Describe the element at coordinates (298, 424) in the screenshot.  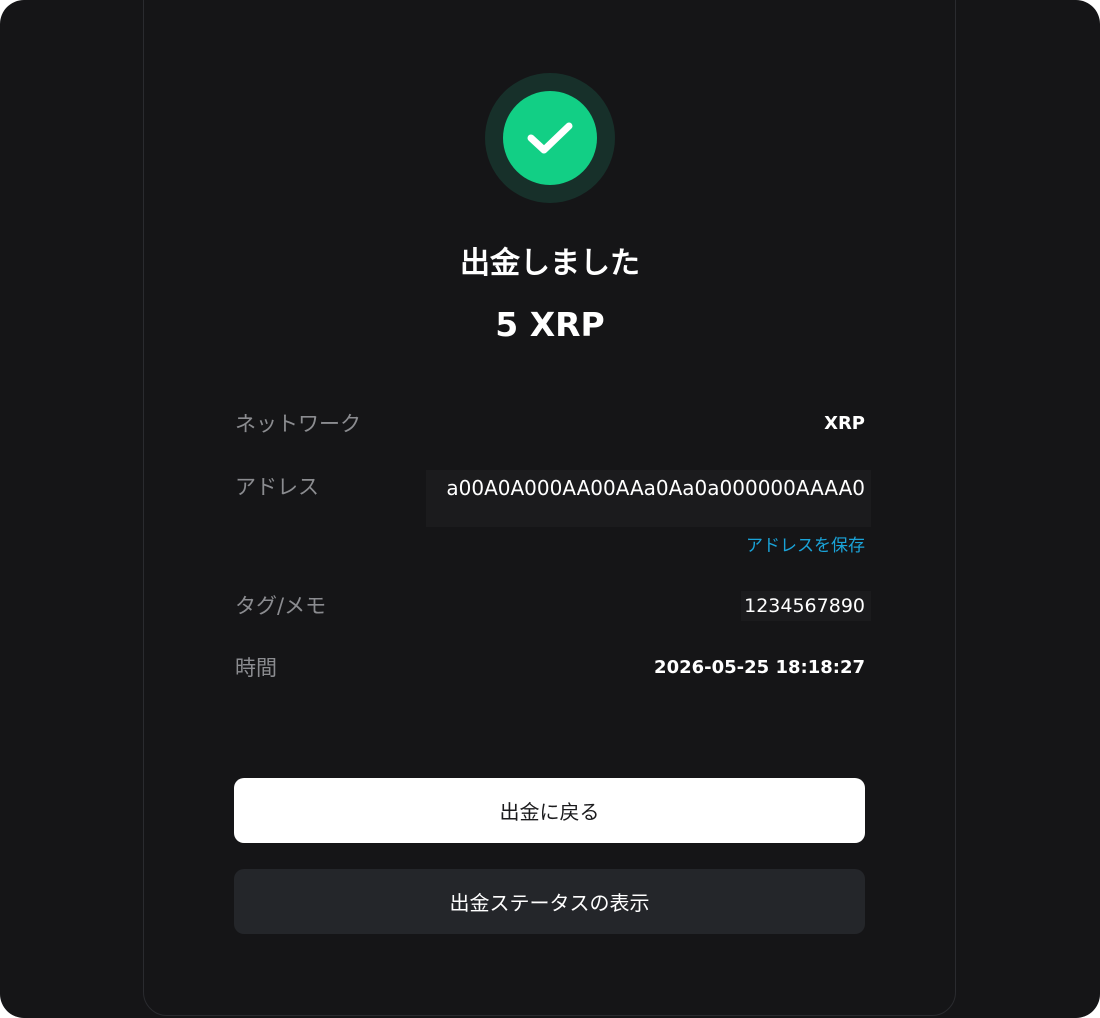
I see `network-label: ネットワーク` at that location.